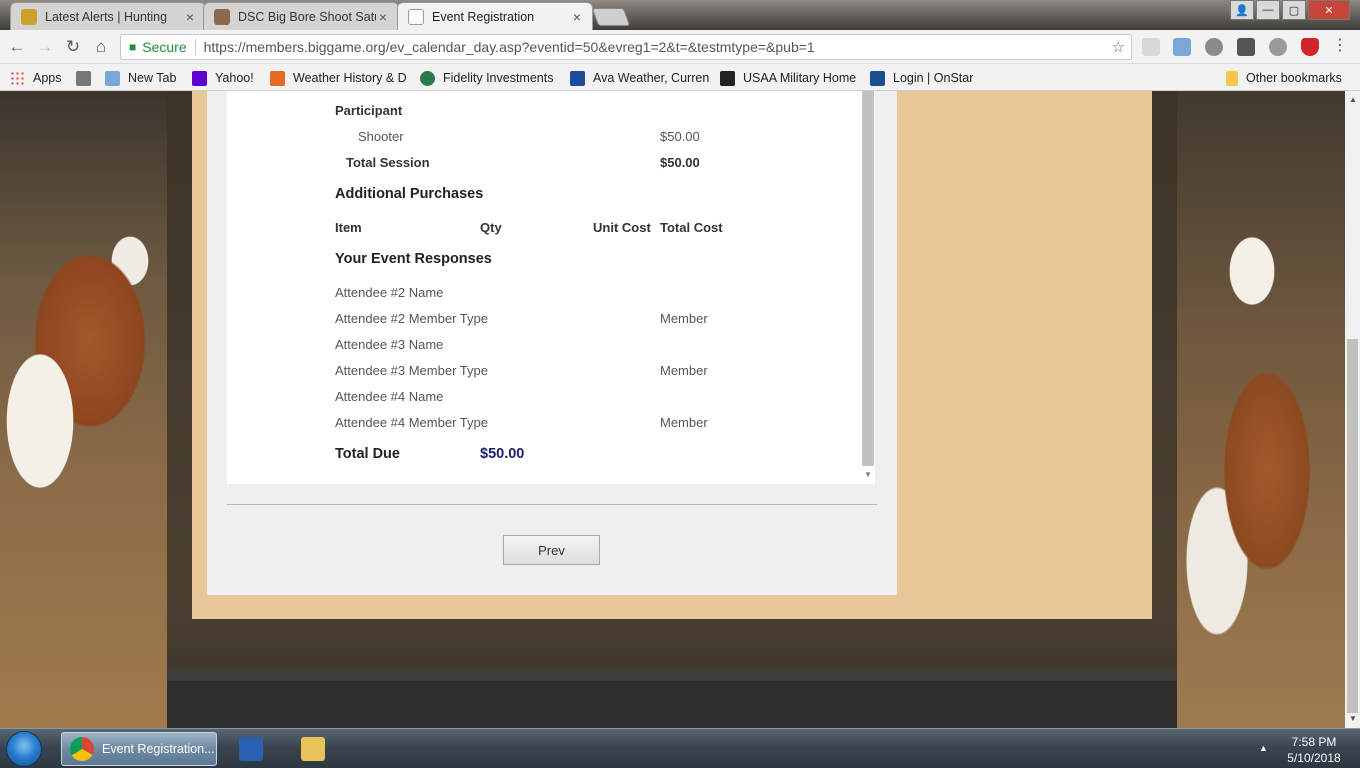 The width and height of the screenshot is (1360, 768). What do you see at coordinates (73, 47) in the screenshot?
I see `reload-button: ↻` at bounding box center [73, 47].